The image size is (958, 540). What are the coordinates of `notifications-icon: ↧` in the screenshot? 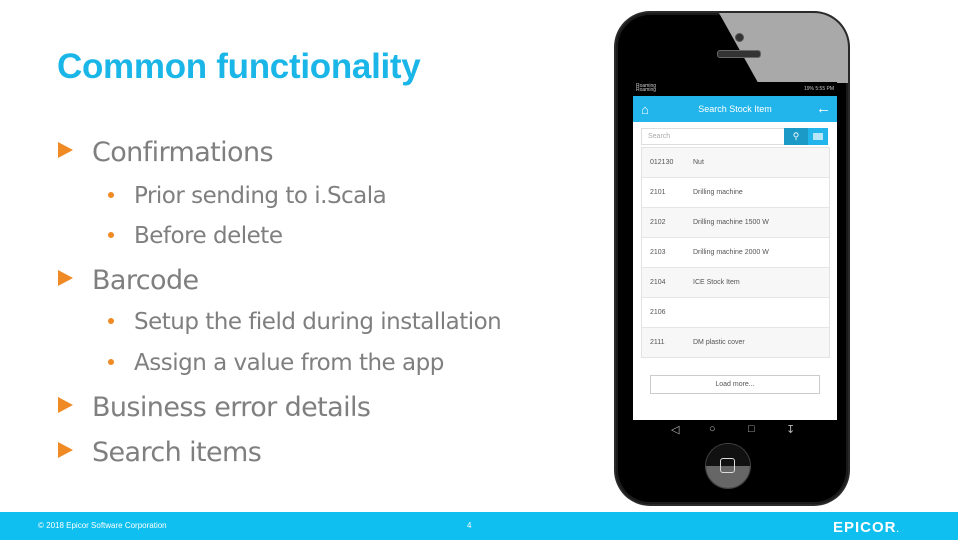 It's located at (790, 429).